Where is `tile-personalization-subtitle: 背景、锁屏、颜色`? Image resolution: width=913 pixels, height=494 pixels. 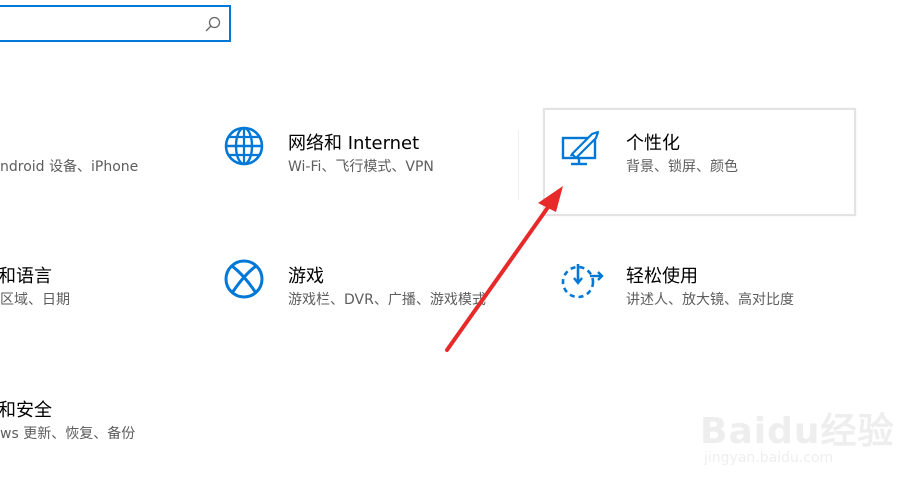 tile-personalization-subtitle: 背景、锁屏、颜色 is located at coordinates (682, 167).